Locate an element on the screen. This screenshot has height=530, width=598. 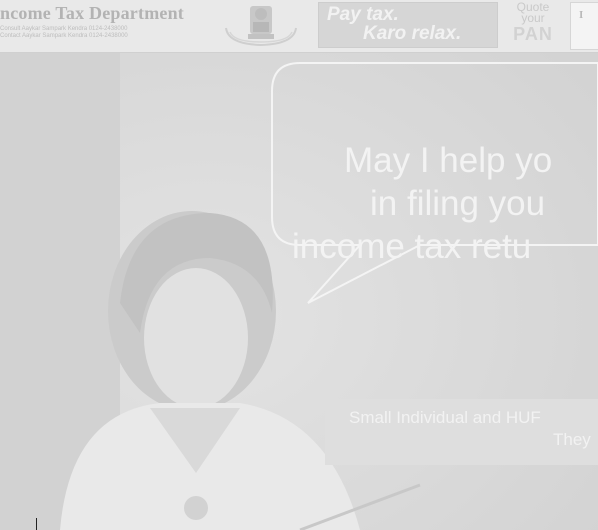
slogan-box: Pay tax. Karo relax. is located at coordinates (408, 25).